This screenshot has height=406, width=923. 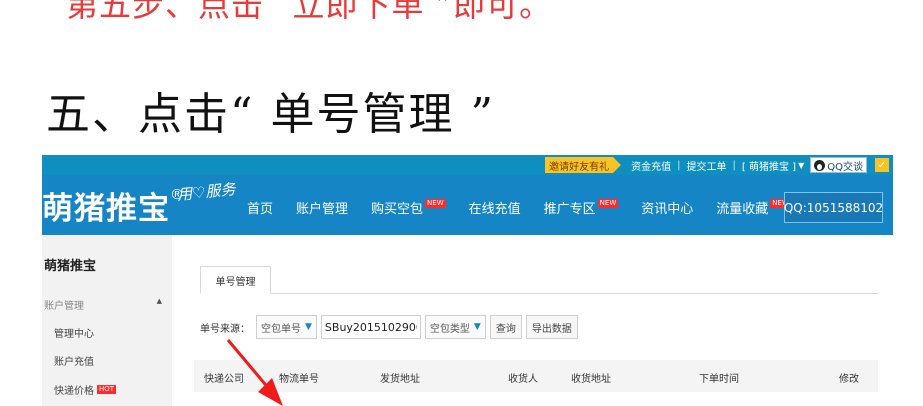 What do you see at coordinates (106, 209) in the screenshot?
I see `logo-text: 萌猪推宝` at bounding box center [106, 209].